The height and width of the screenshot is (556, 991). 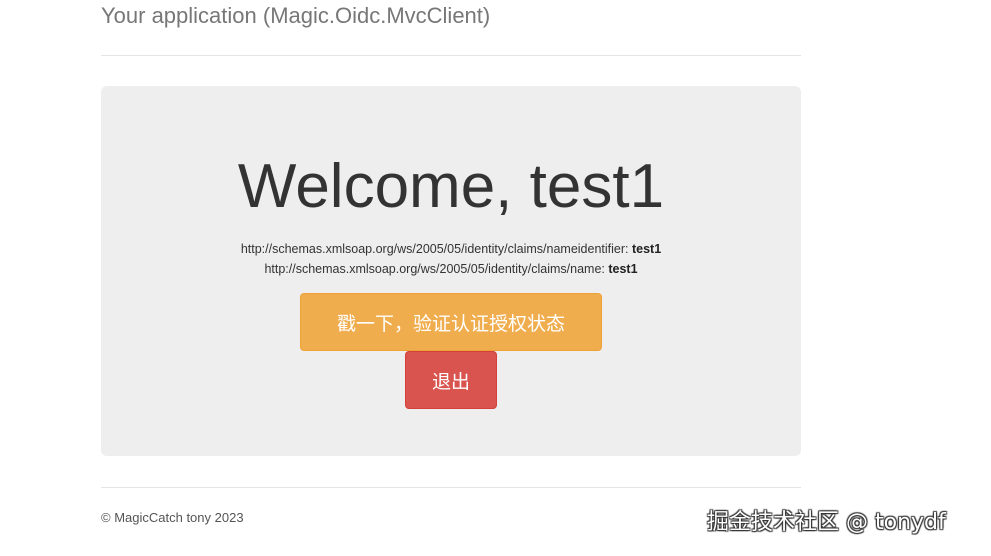 I want to click on welcome-heading: Welcome, test1, so click(x=451, y=186).